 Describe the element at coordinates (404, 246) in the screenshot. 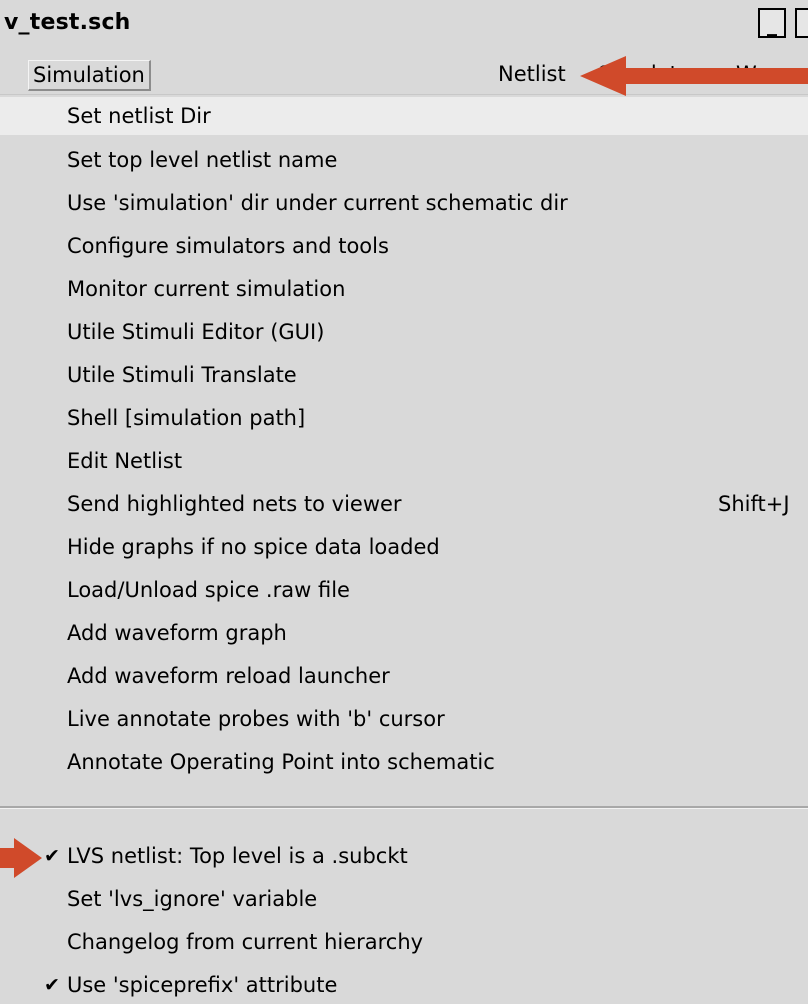

I see `menu-item-configure-simulators: Configure simulators and tools` at that location.